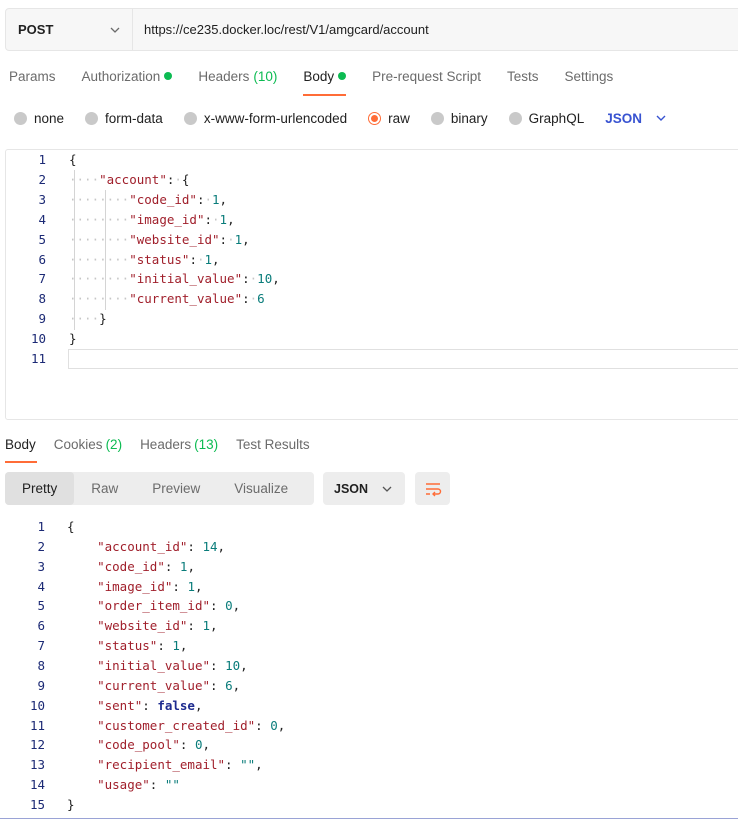  I want to click on line-number: 3, so click(42, 199).